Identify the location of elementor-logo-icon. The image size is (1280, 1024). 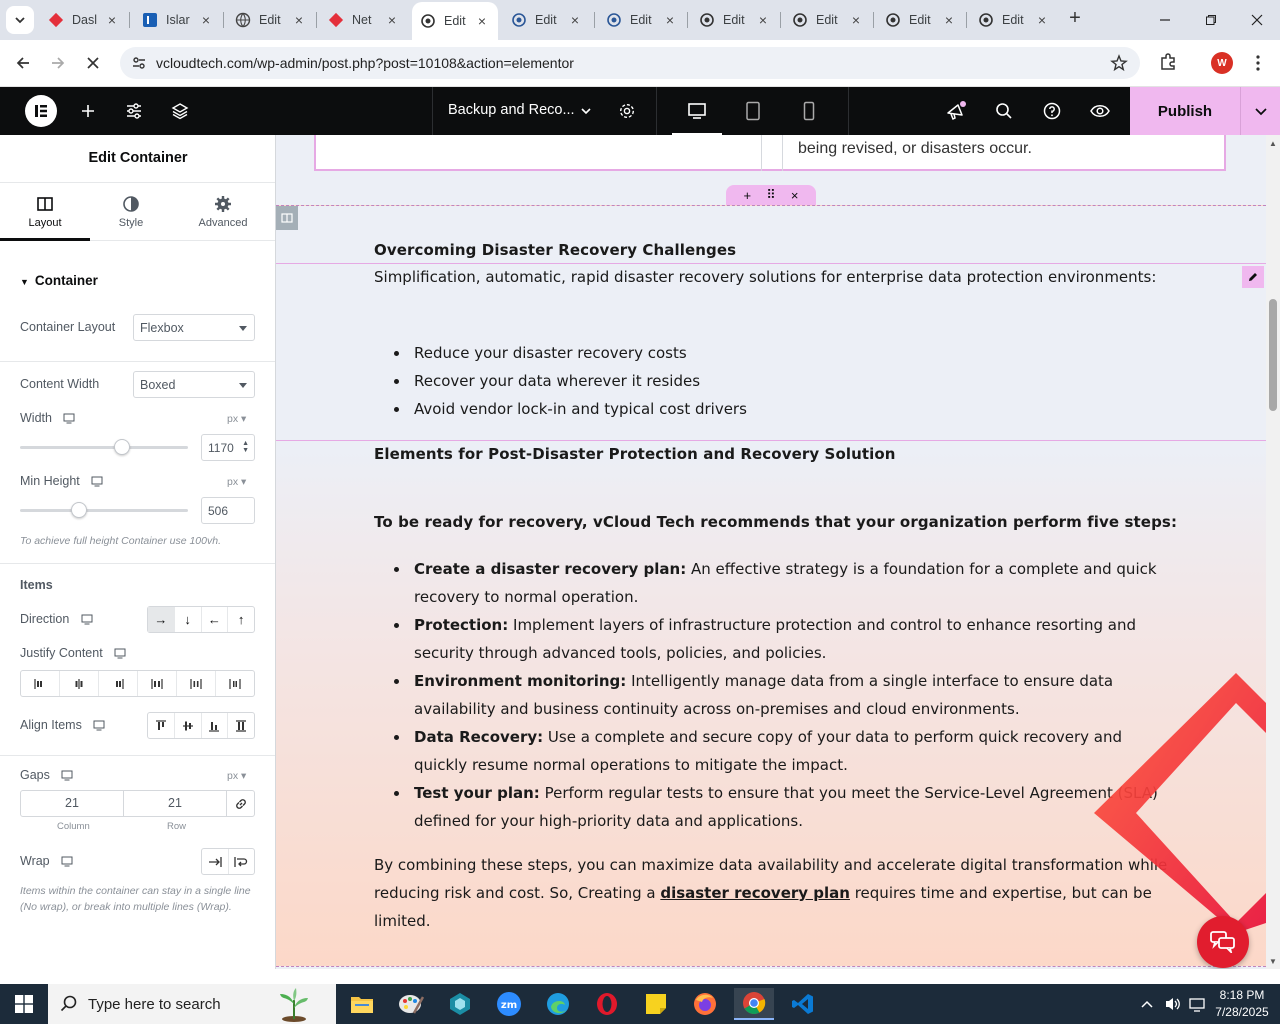
(41, 111).